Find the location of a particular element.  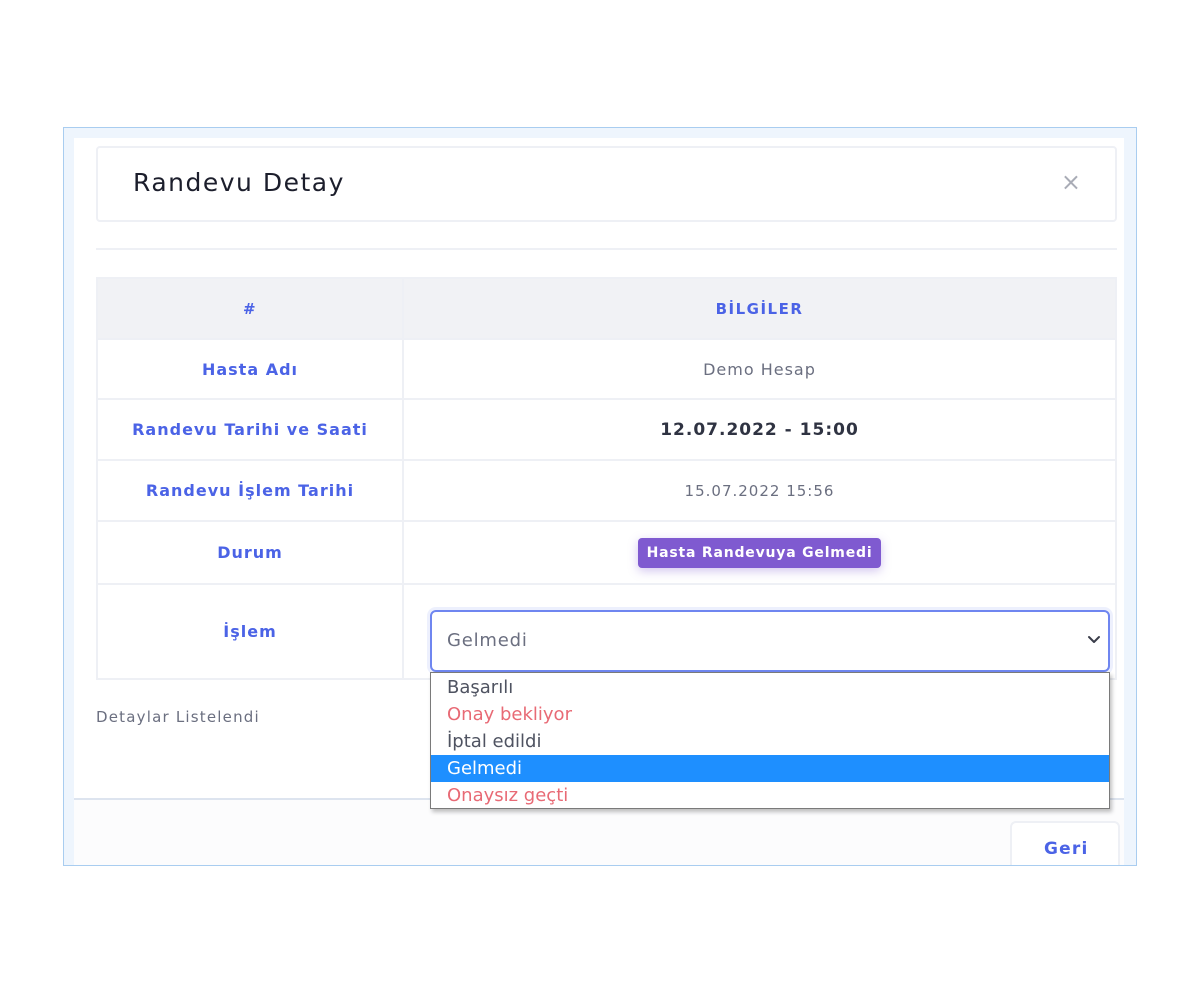

header-divider is located at coordinates (606, 249).